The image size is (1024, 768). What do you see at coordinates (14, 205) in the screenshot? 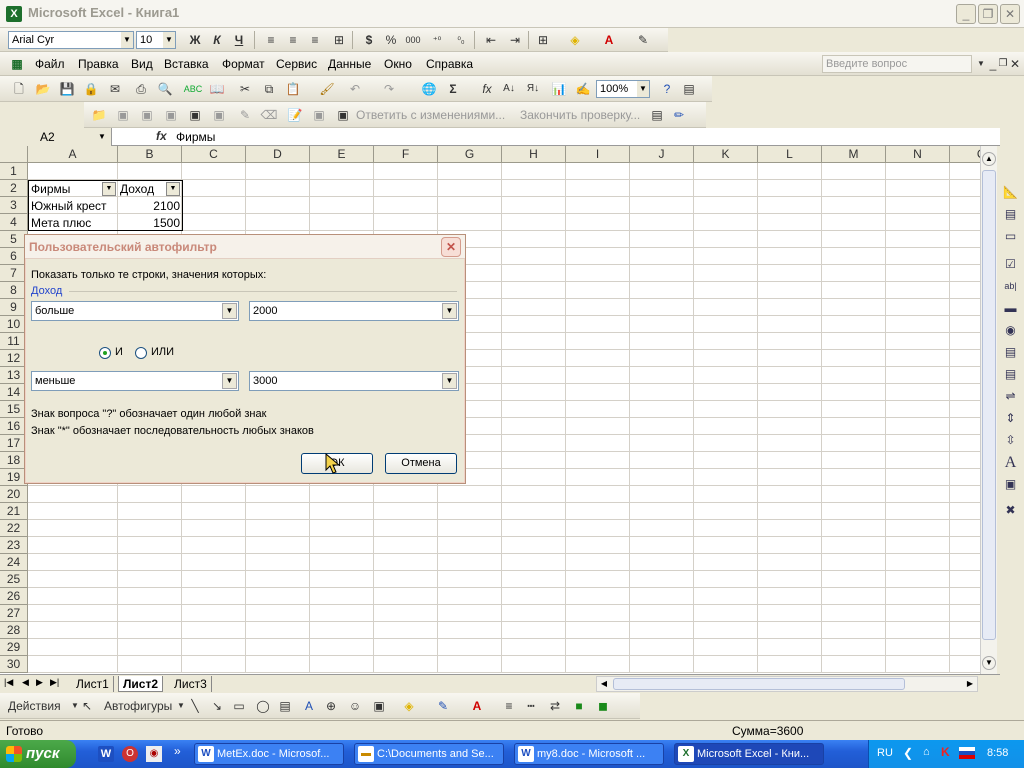
I see `row-header-3: 3` at bounding box center [14, 205].